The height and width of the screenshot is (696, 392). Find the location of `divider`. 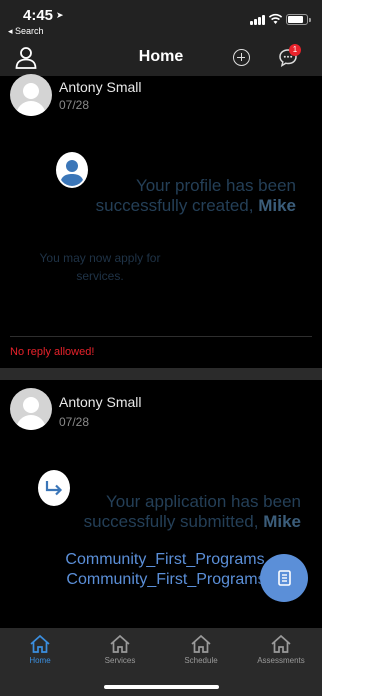

divider is located at coordinates (161, 336).